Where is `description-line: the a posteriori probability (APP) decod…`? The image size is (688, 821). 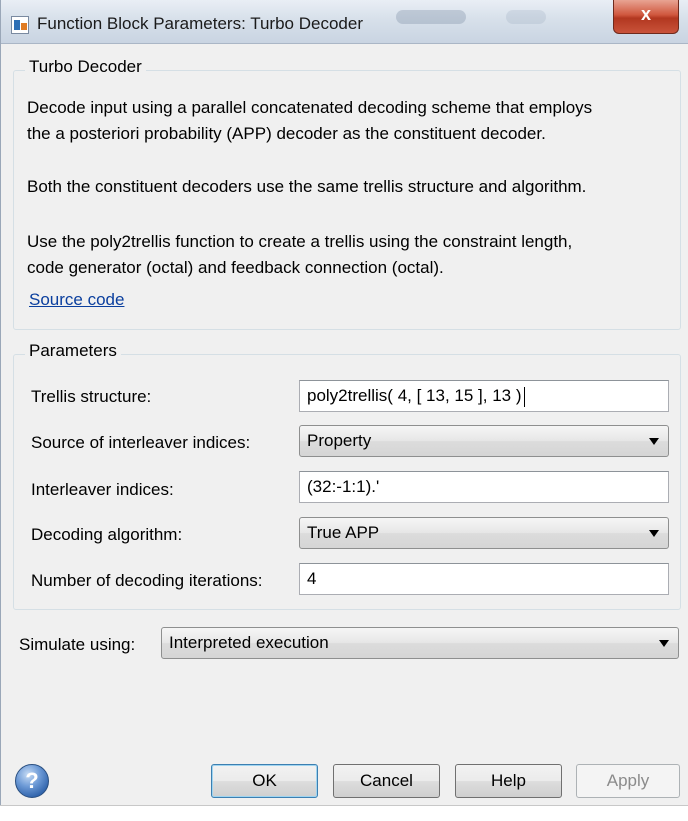 description-line: the a posteriori probability (APP) decod… is located at coordinates (286, 133).